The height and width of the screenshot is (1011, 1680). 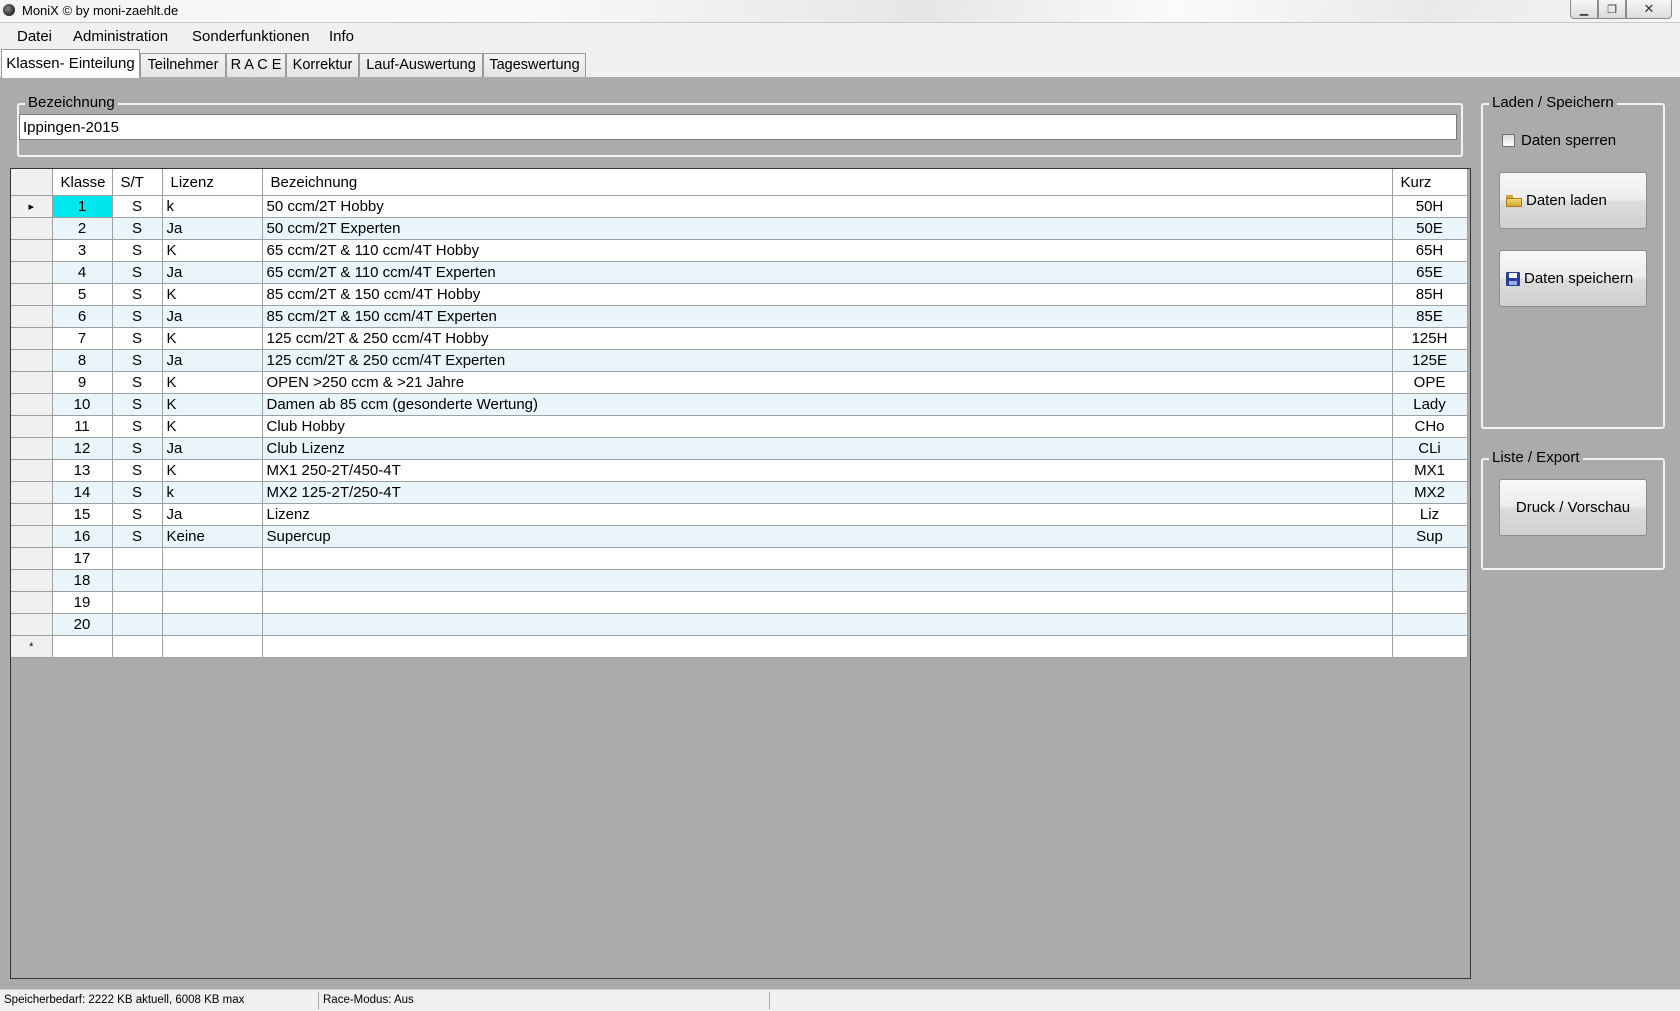 I want to click on cell-bezeichnung: Supercup, so click(x=827, y=536).